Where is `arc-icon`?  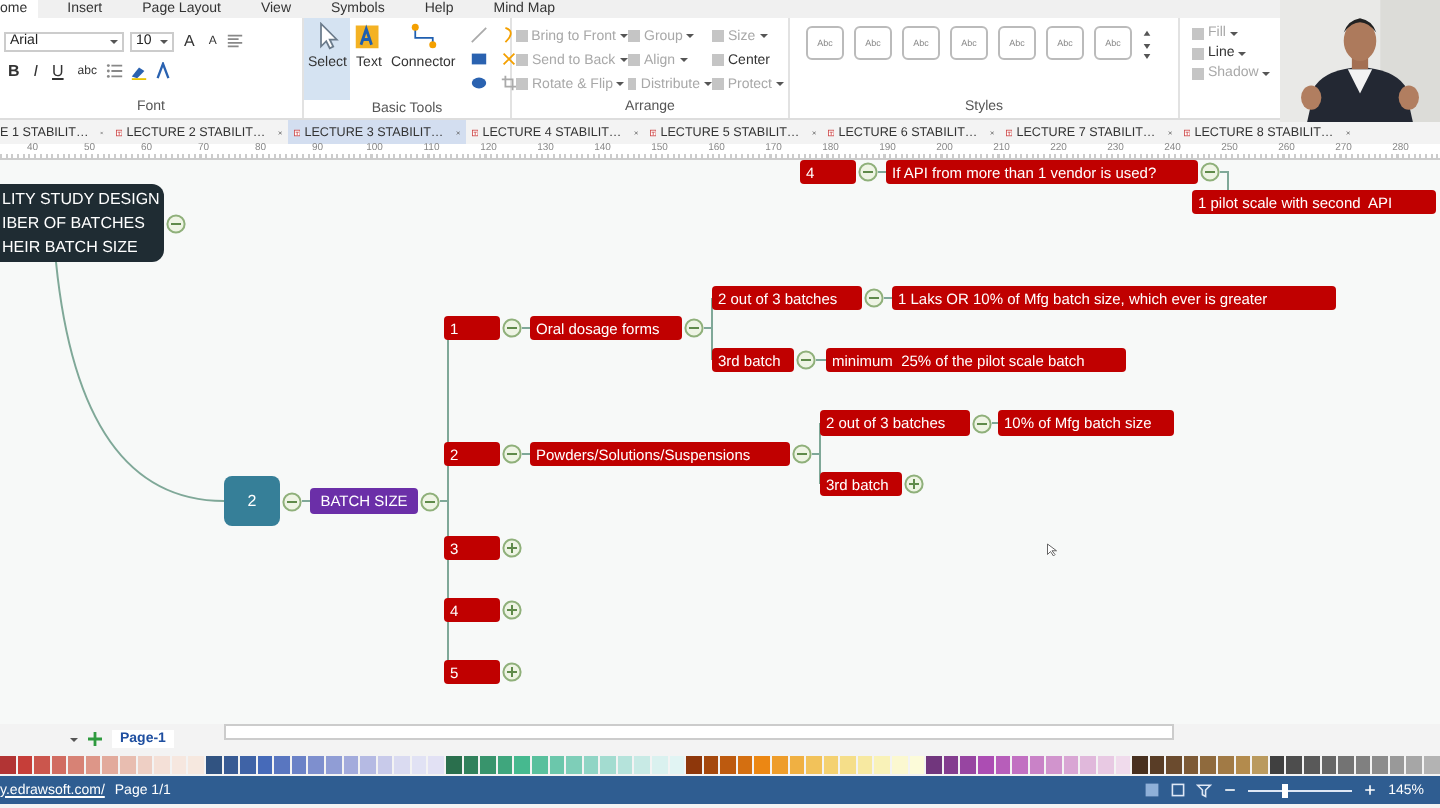 arc-icon is located at coordinates (508, 35).